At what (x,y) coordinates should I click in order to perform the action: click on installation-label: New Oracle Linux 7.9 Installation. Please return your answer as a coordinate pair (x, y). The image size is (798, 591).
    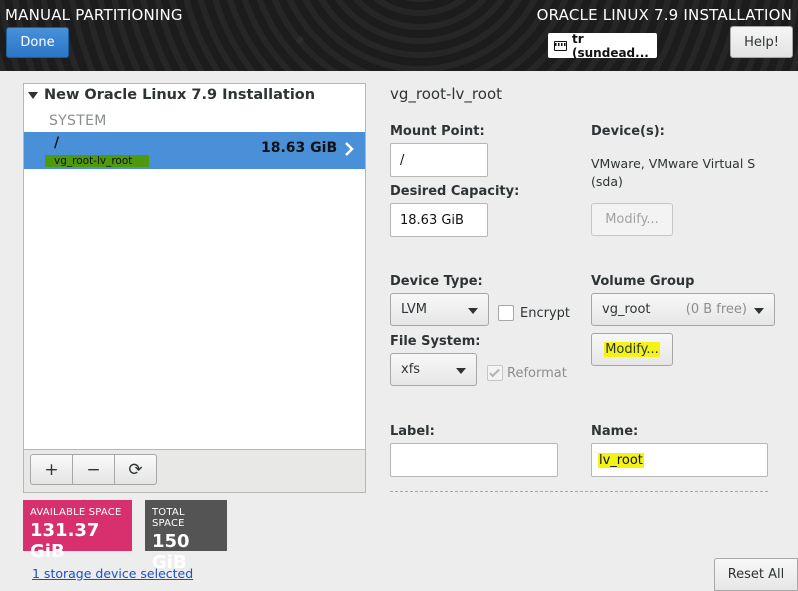
    Looking at the image, I should click on (180, 95).